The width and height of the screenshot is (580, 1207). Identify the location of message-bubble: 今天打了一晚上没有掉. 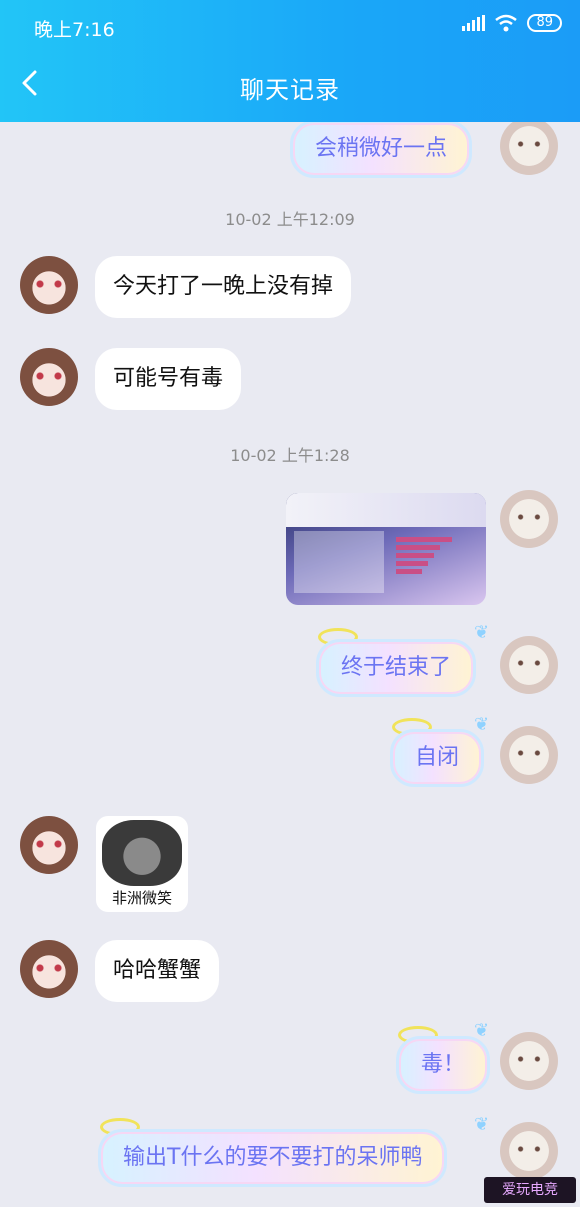
(223, 287).